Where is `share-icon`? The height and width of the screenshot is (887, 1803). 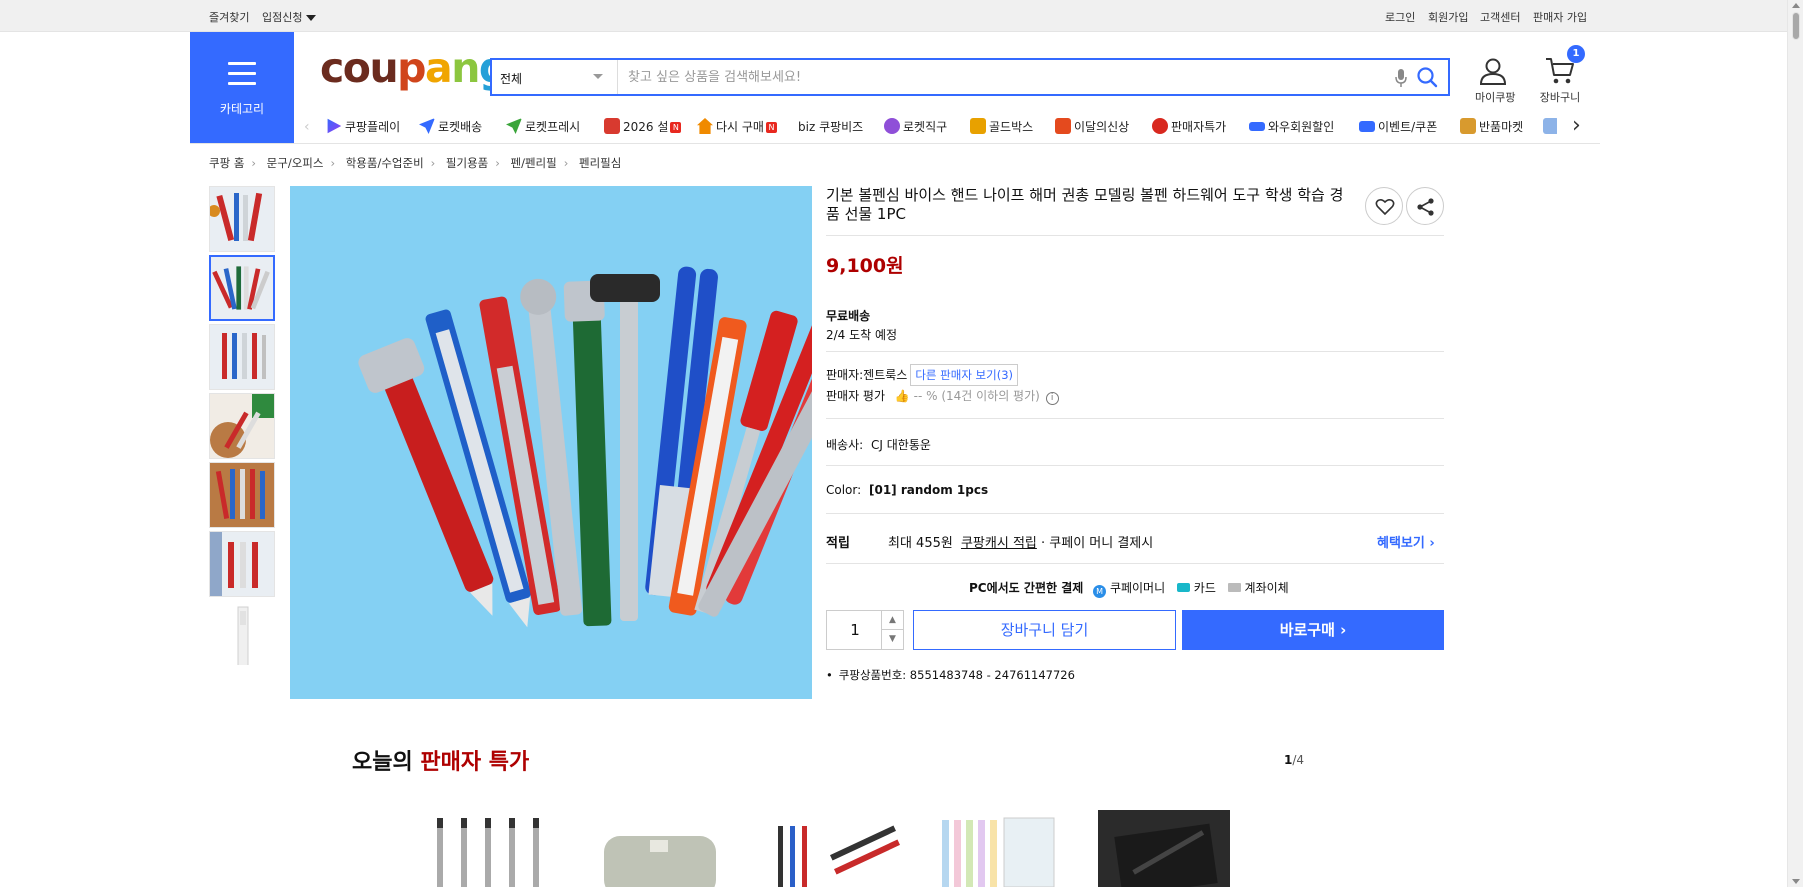
share-icon is located at coordinates (1425, 207).